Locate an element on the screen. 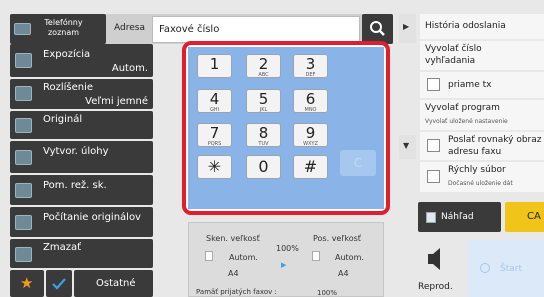 The image size is (544, 297). send-paper: A4 is located at coordinates (343, 273).